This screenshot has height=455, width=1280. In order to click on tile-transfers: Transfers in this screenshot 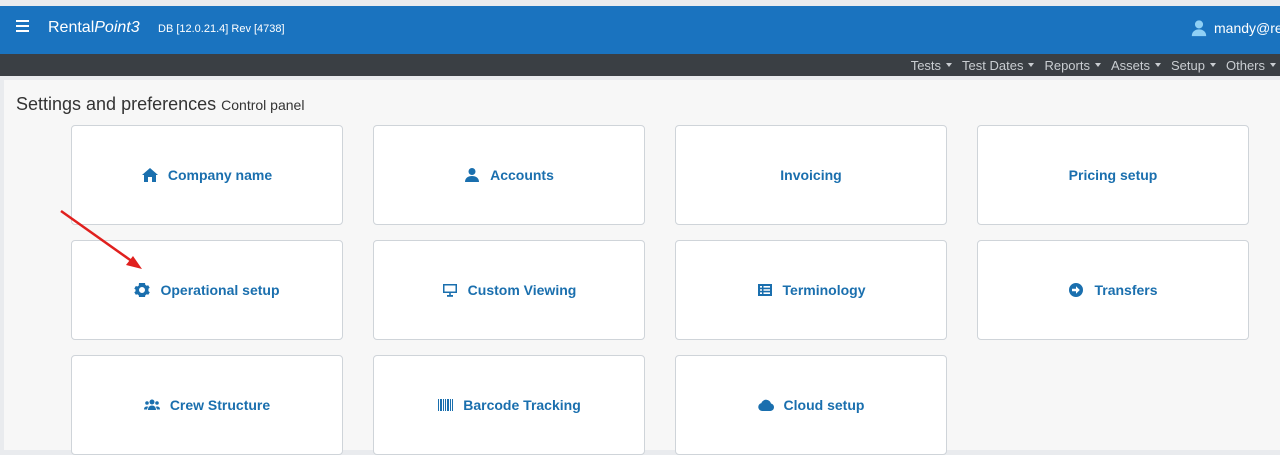, I will do `click(1113, 290)`.